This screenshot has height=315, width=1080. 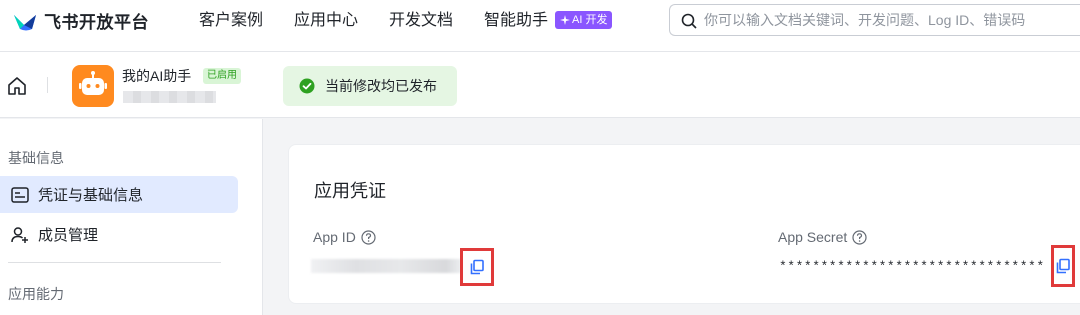 I want to click on sparkle-icon, so click(x=565, y=20).